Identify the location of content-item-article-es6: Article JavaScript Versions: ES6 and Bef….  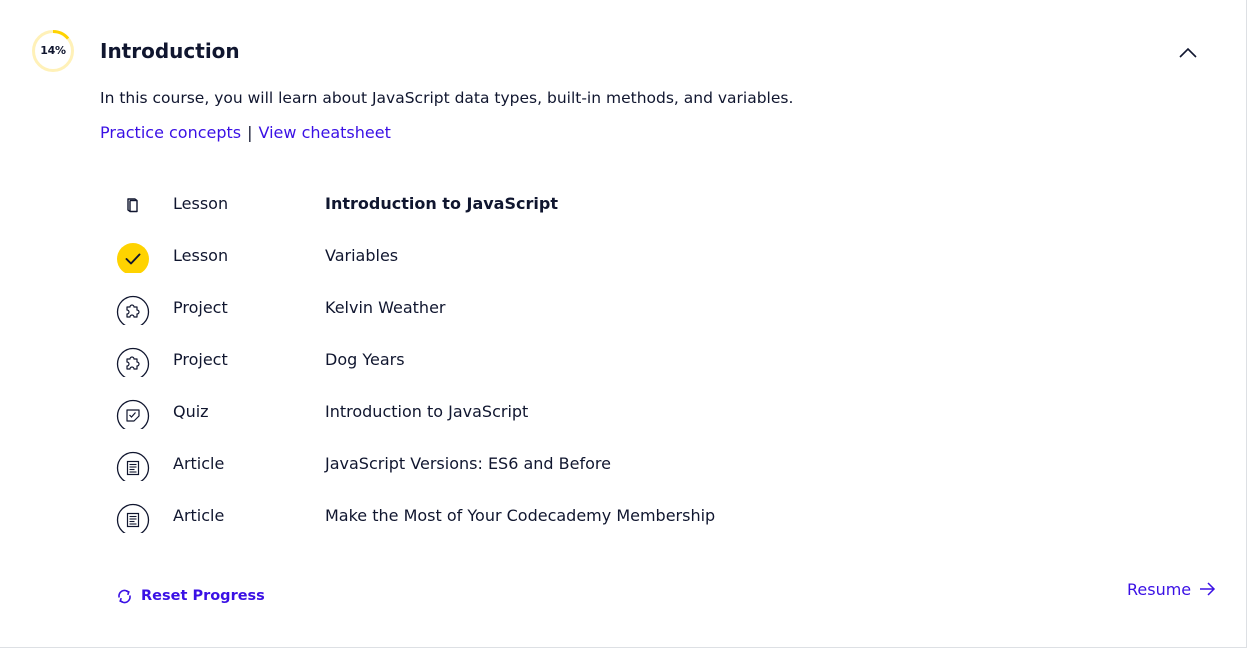
(620, 466).